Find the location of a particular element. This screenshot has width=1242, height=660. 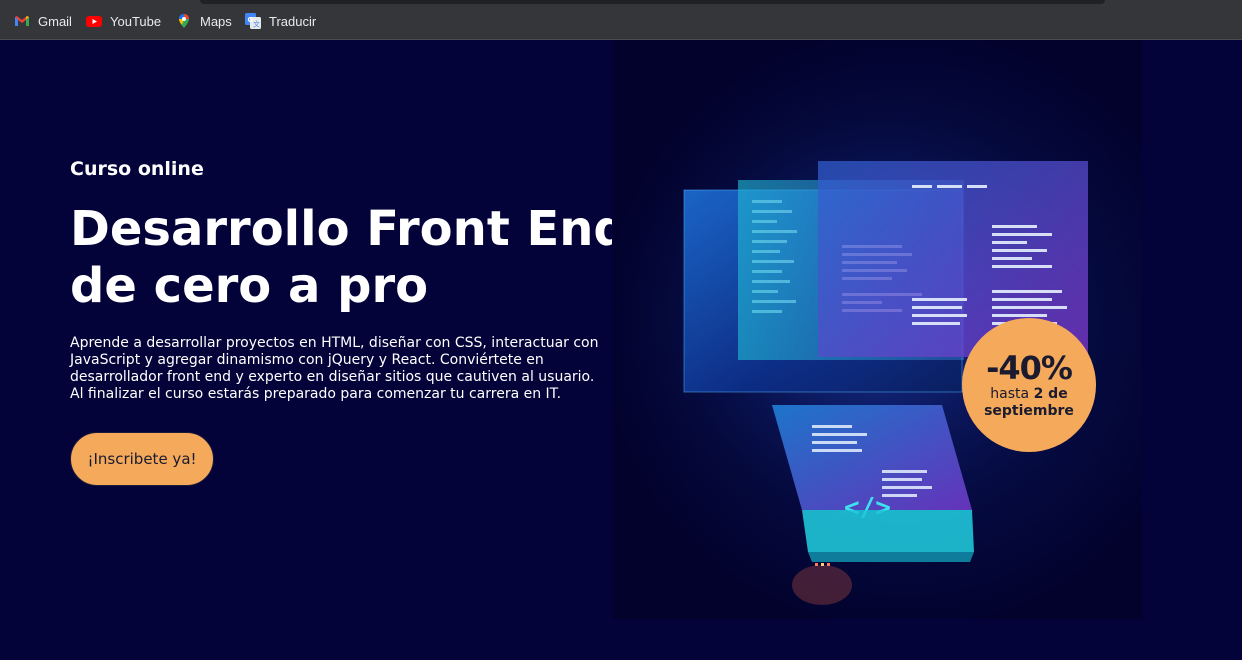

gmail-icon is located at coordinates (22, 21).